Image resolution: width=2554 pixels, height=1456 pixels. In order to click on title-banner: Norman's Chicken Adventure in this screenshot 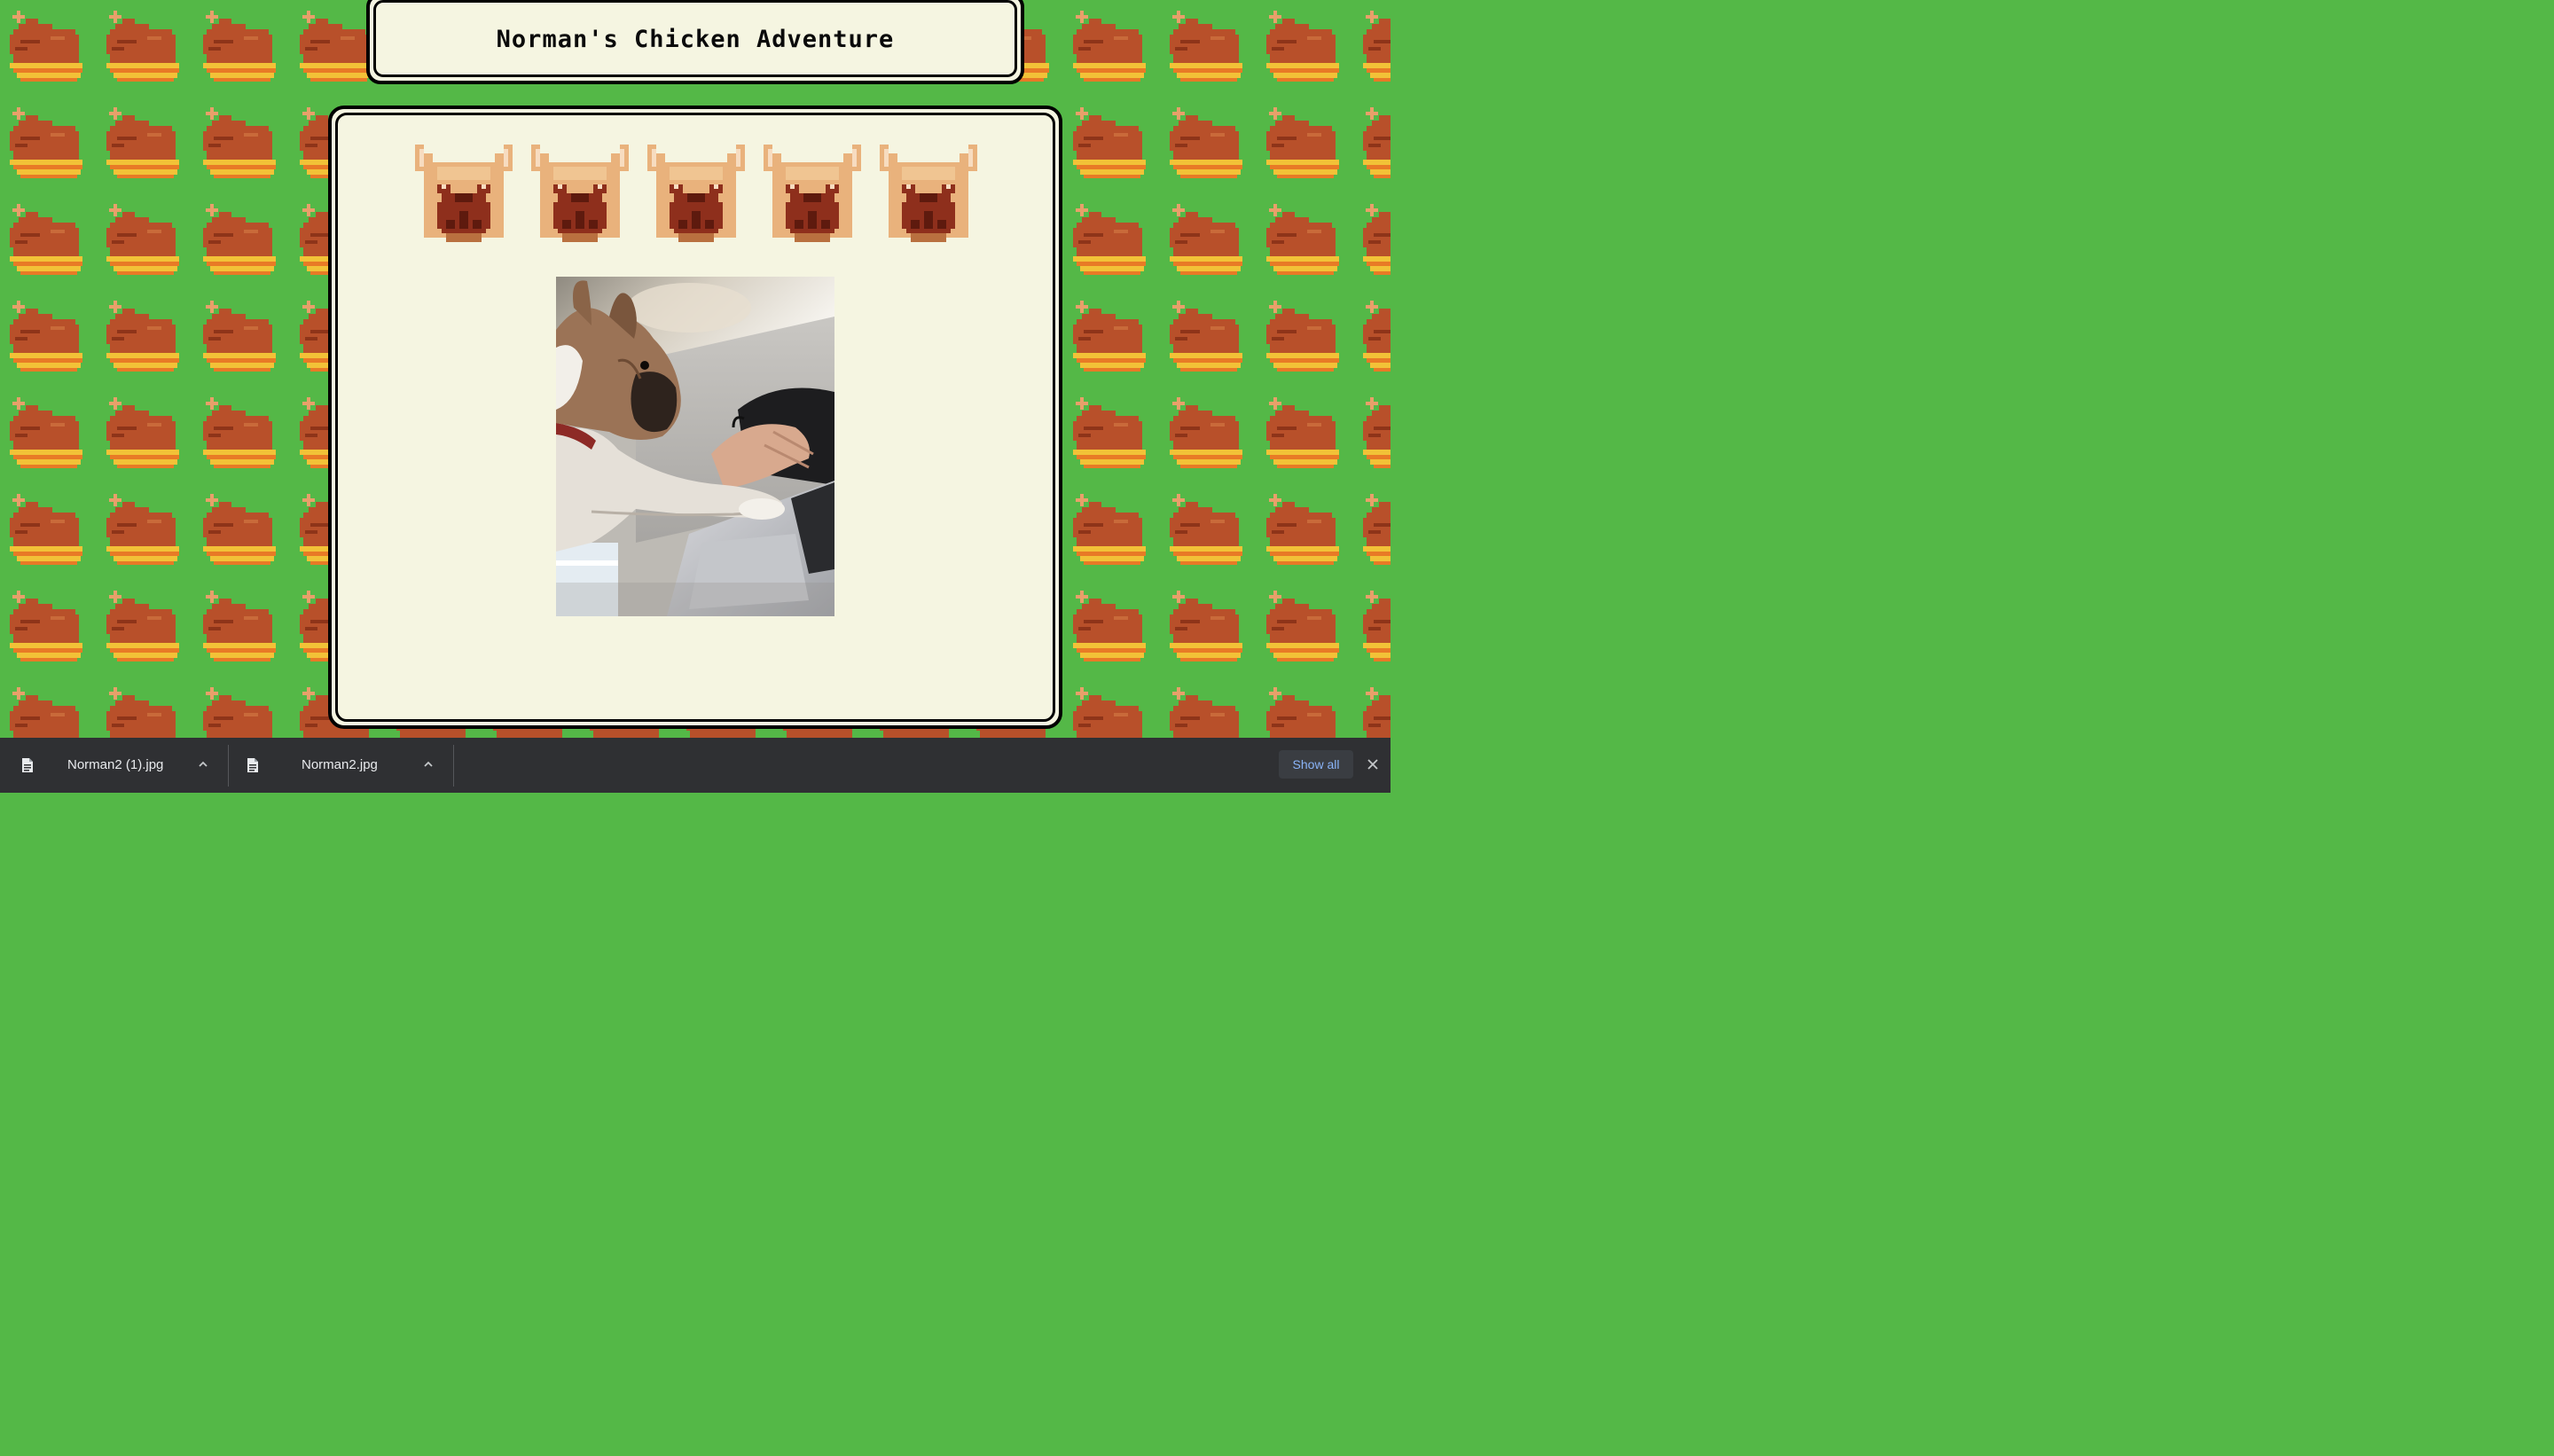, I will do `click(695, 42)`.